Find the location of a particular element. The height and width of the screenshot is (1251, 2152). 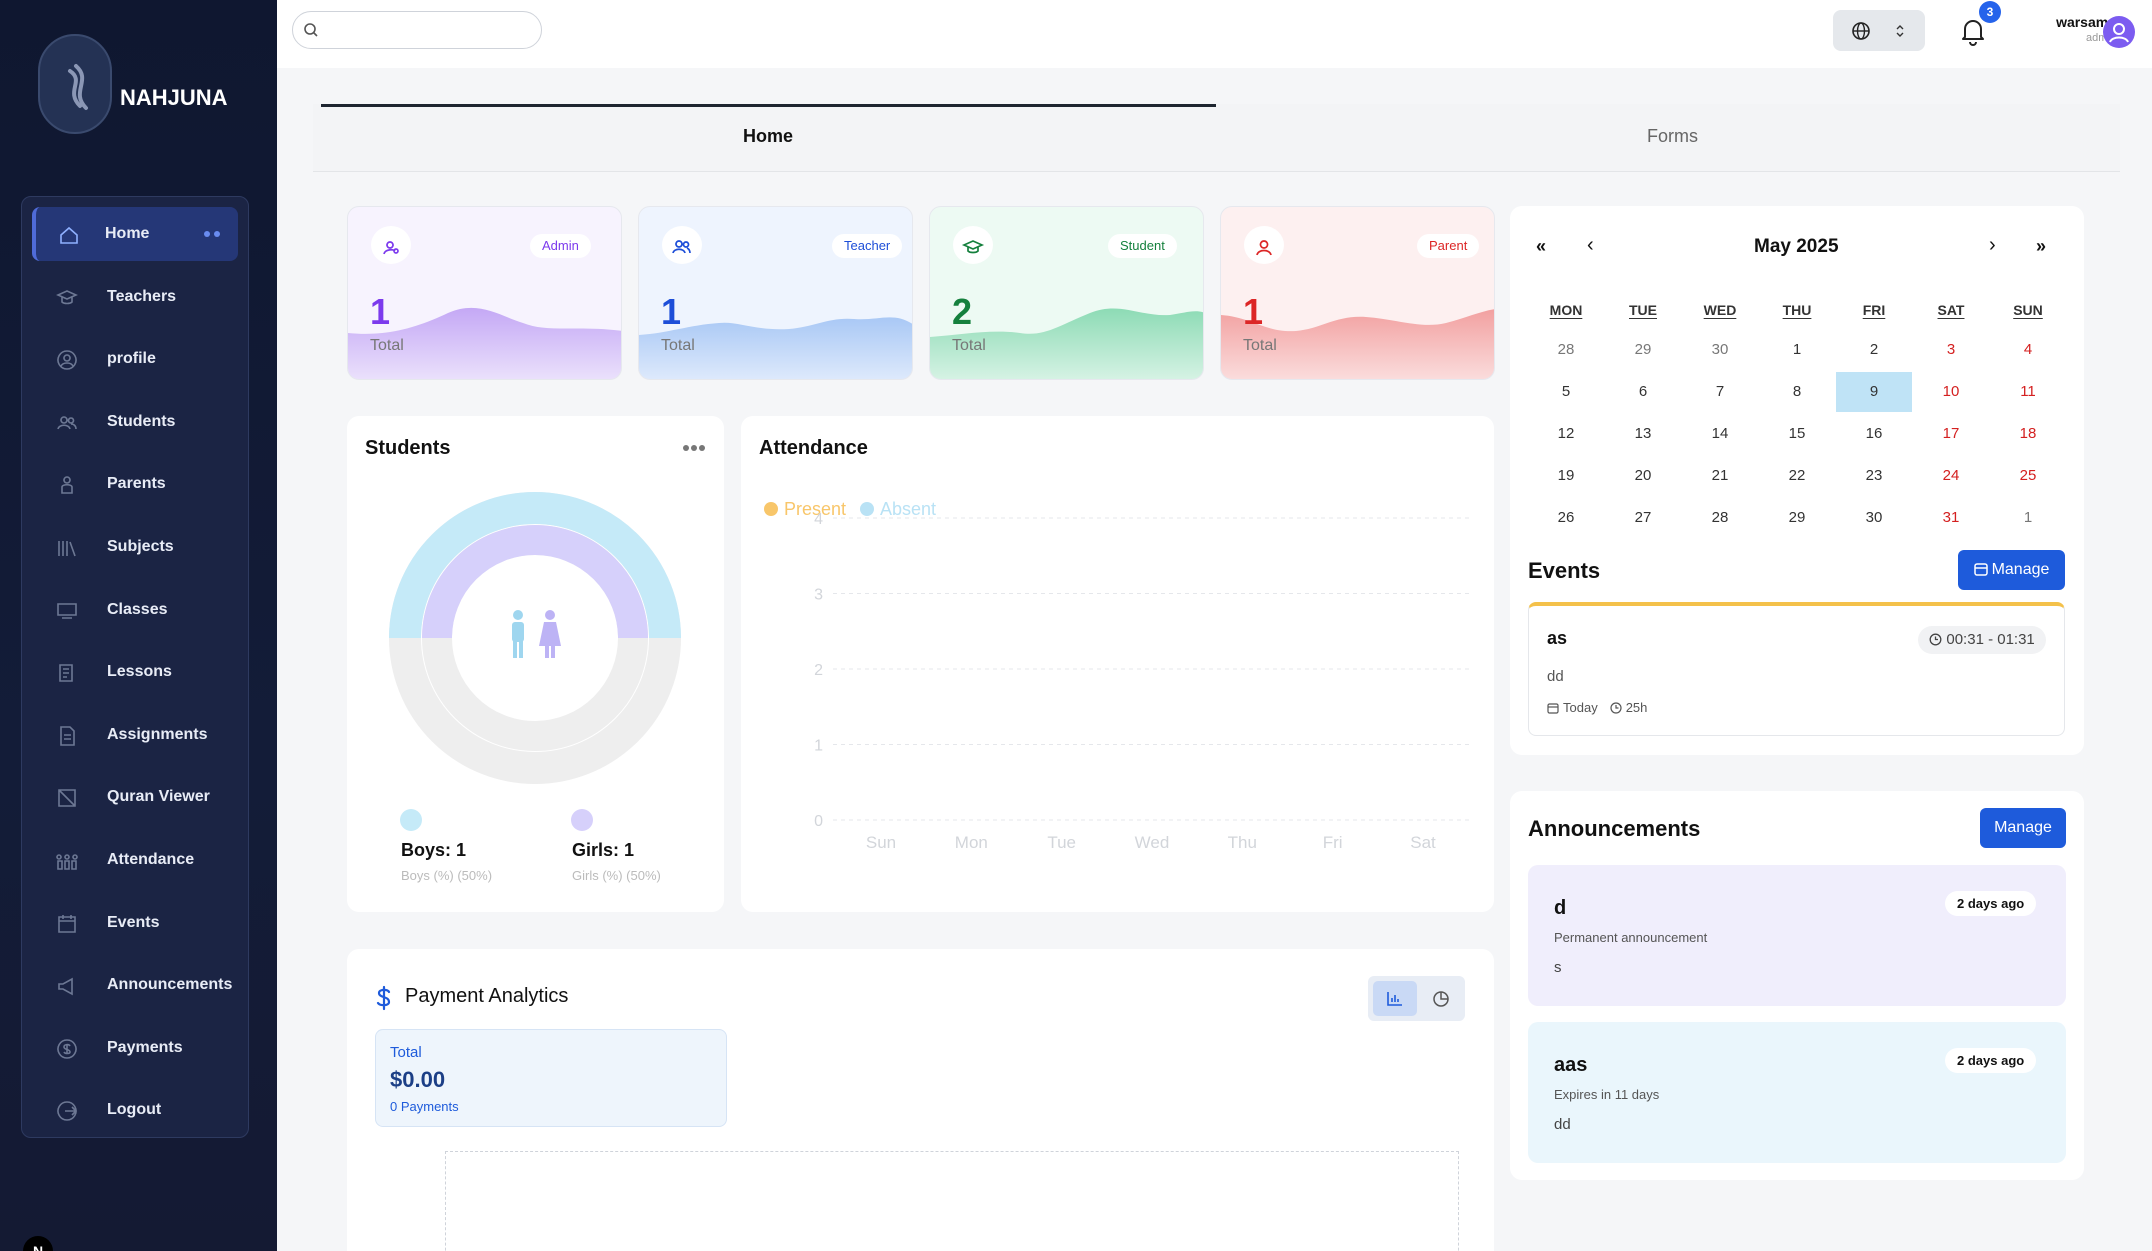

event-item: as 00:31 - 01:31 dd Today 25h is located at coordinates (1796, 669).